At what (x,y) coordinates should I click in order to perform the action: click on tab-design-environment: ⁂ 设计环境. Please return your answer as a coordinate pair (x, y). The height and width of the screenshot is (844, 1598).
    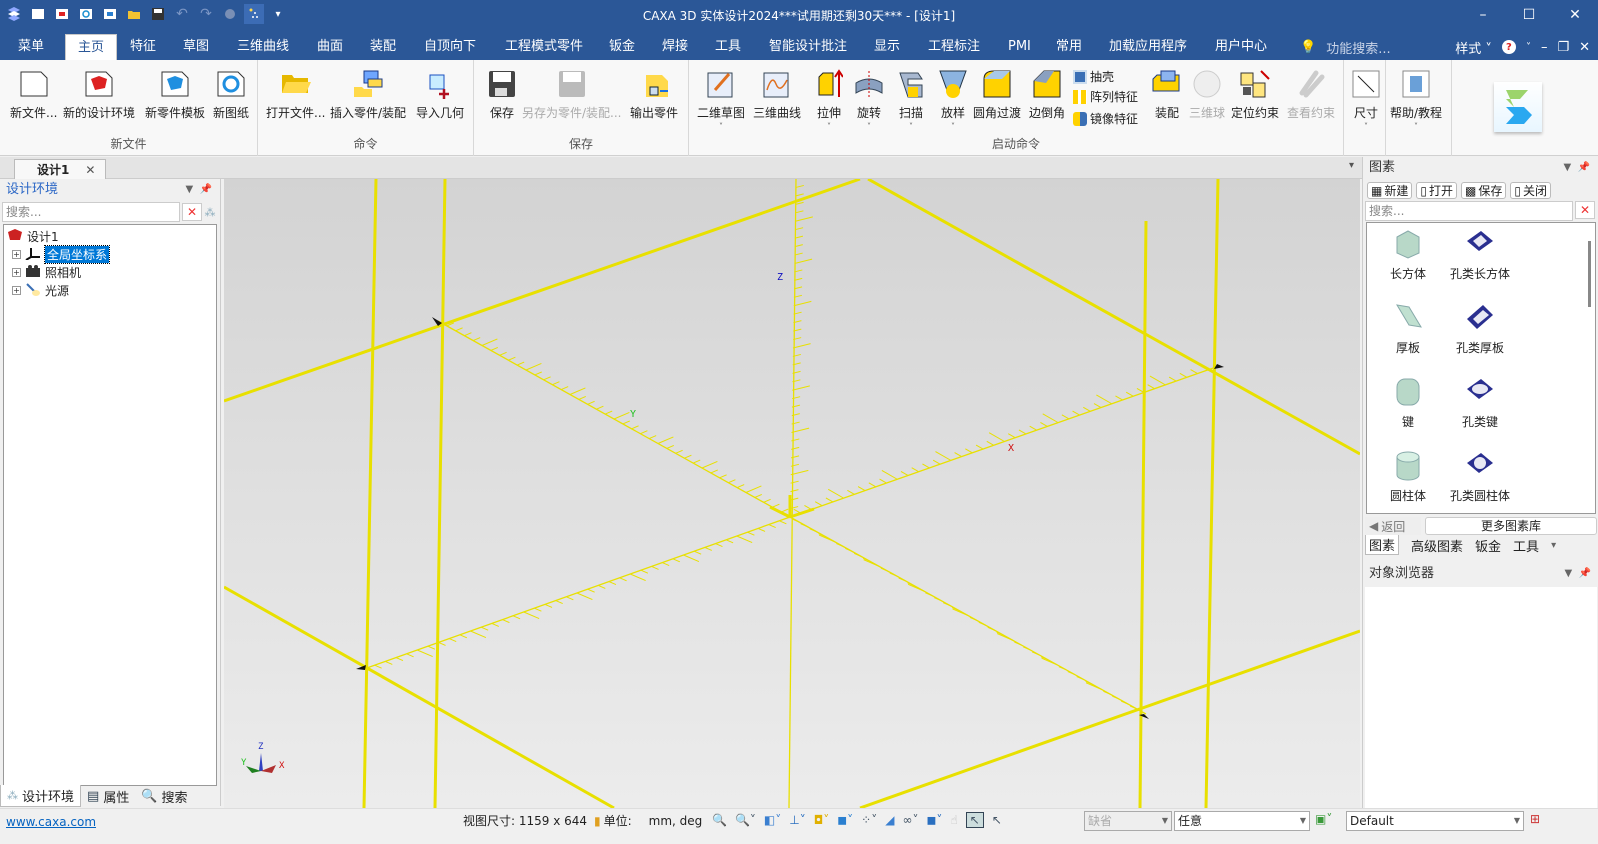
    Looking at the image, I should click on (41, 796).